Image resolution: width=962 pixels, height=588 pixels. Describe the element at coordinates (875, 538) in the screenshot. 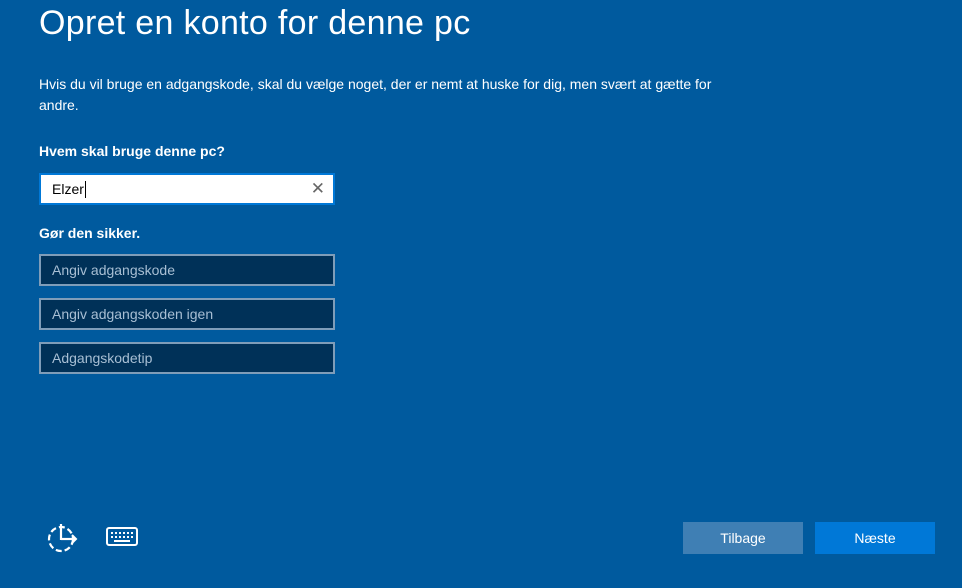

I see `next-button: Næste` at that location.